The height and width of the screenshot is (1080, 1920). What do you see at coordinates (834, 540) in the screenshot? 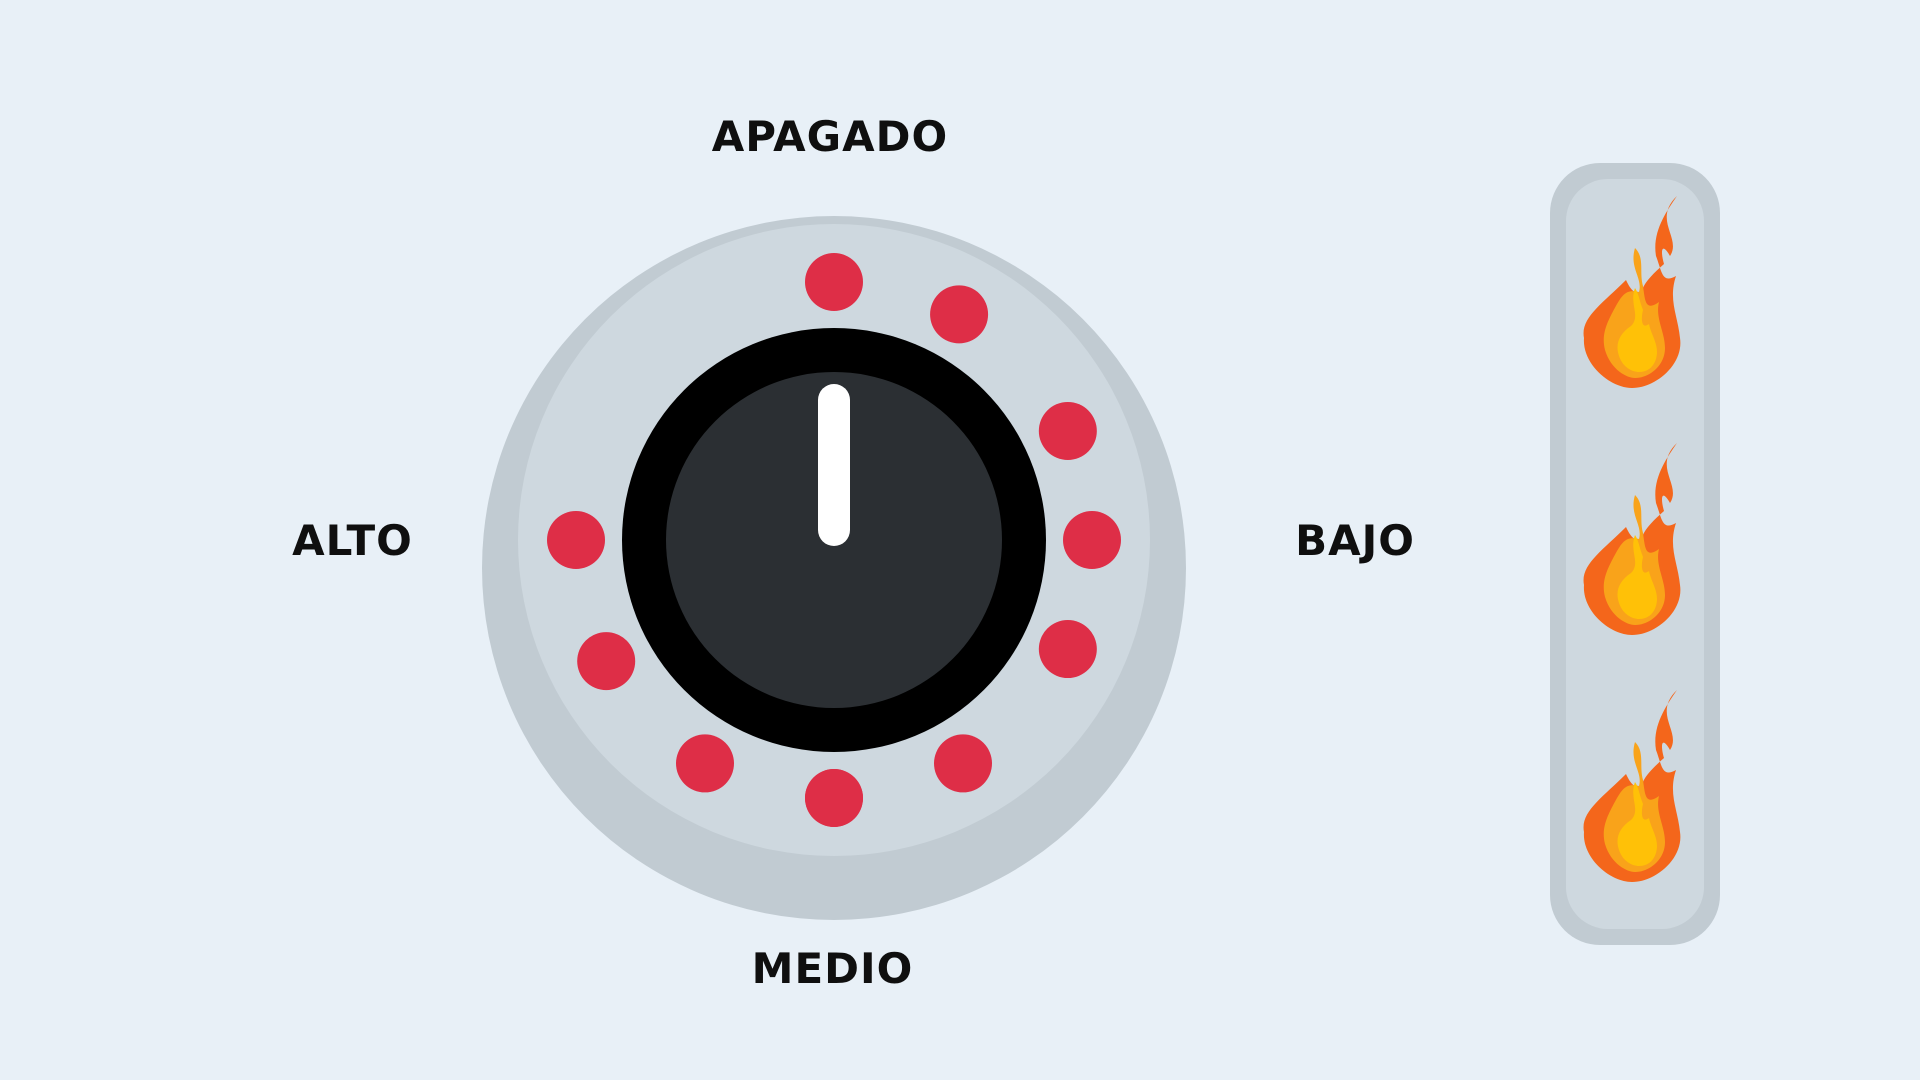
I see `dial-knob` at bounding box center [834, 540].